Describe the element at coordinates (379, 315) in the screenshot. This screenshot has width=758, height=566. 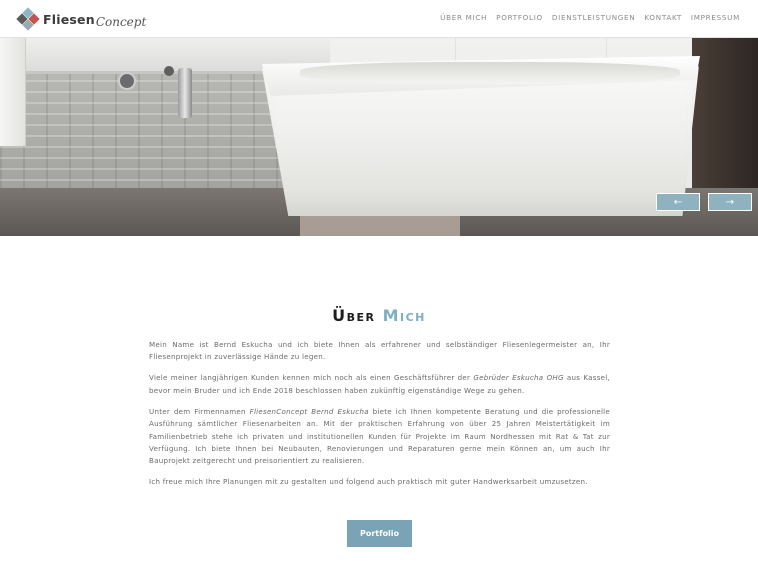
I see `about-heading: Über Mich` at that location.